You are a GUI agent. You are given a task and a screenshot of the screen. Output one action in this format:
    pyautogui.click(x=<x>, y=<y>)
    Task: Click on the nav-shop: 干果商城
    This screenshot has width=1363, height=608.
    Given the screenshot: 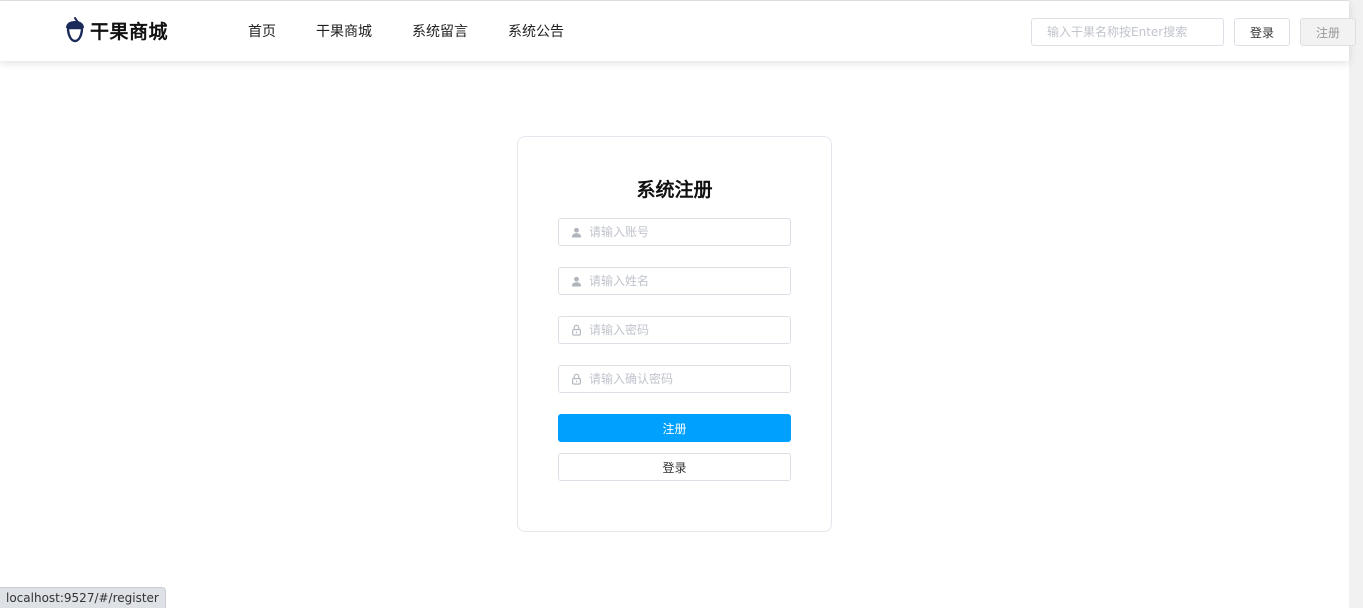 What is the action you would take?
    pyautogui.click(x=344, y=31)
    